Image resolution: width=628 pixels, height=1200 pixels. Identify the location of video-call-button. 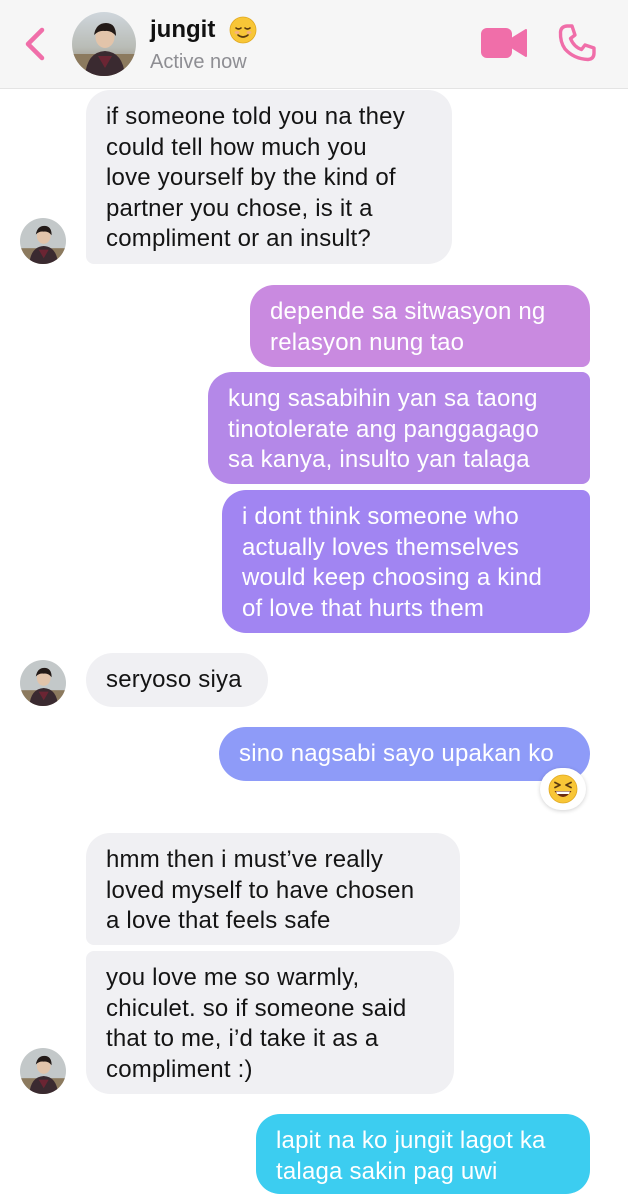
(504, 43).